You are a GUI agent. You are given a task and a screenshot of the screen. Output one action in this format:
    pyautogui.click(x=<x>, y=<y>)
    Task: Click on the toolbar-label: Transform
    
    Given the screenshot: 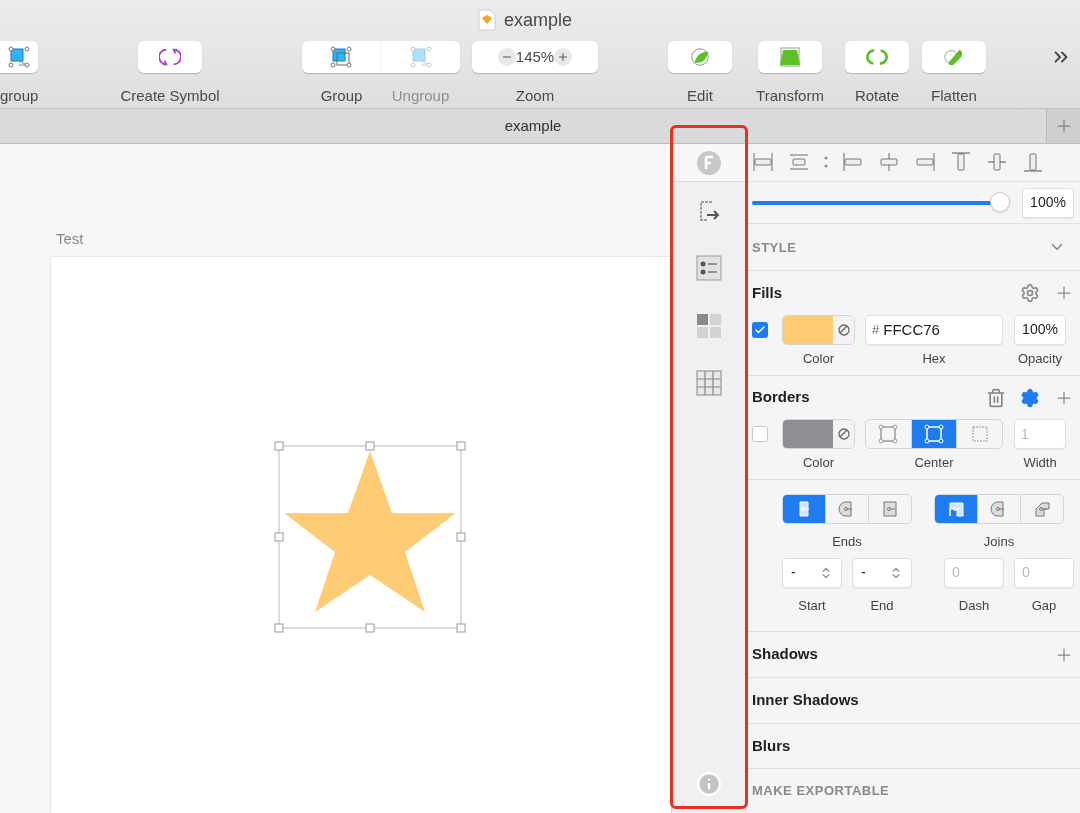 What is the action you would take?
    pyautogui.click(x=790, y=96)
    